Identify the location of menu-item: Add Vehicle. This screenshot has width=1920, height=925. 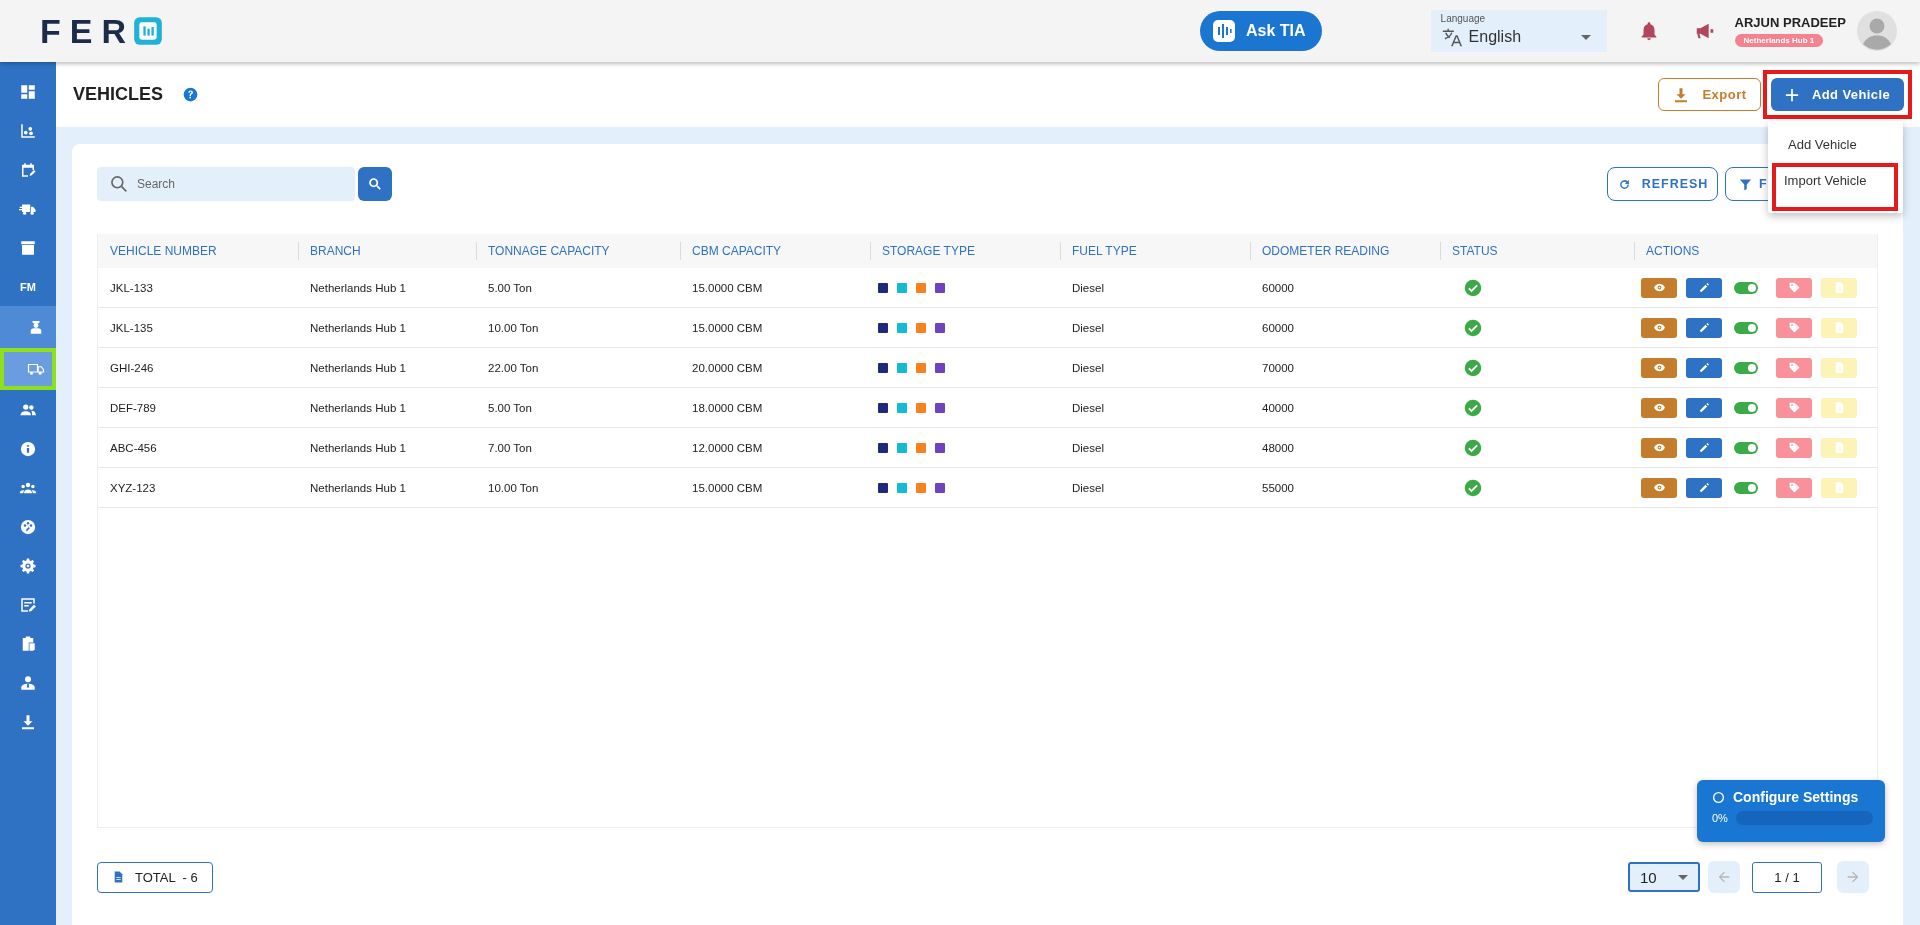
(1835, 144).